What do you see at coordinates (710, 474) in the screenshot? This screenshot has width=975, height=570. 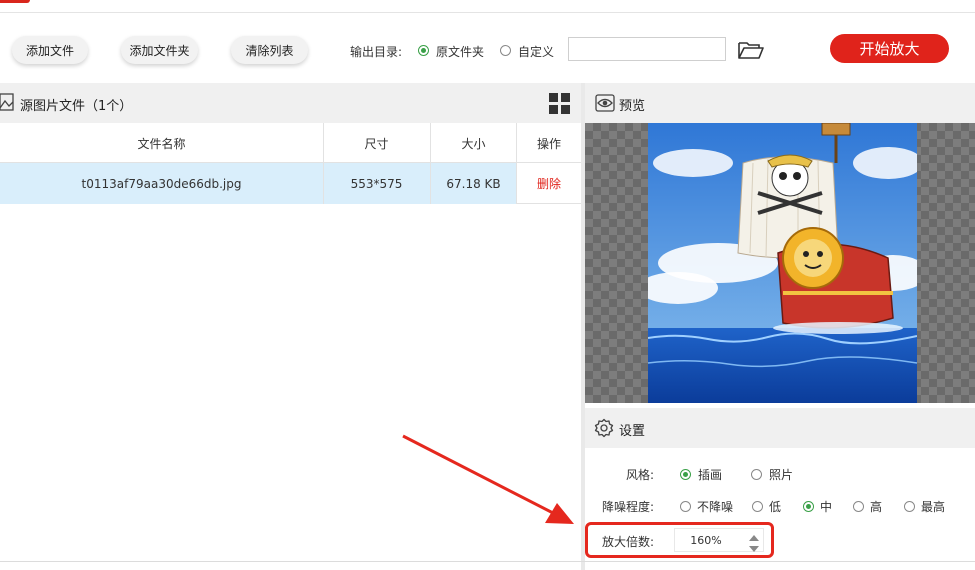 I see `style-illustration-label: 插画` at bounding box center [710, 474].